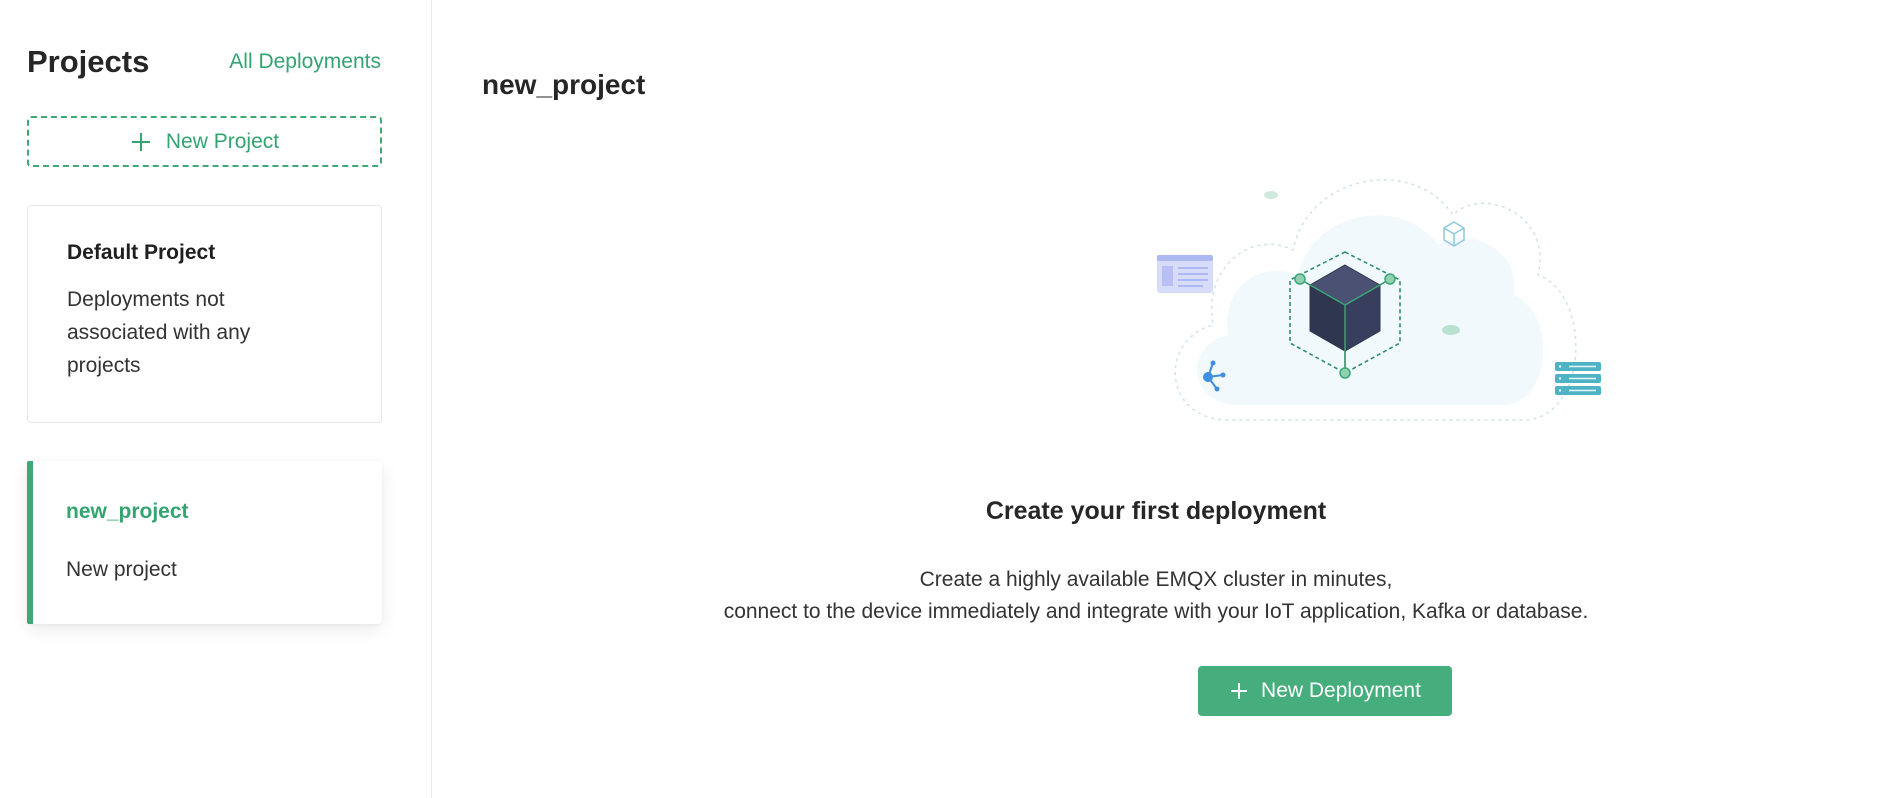  Describe the element at coordinates (88, 61) in the screenshot. I see `sidebar-title: Projects` at that location.